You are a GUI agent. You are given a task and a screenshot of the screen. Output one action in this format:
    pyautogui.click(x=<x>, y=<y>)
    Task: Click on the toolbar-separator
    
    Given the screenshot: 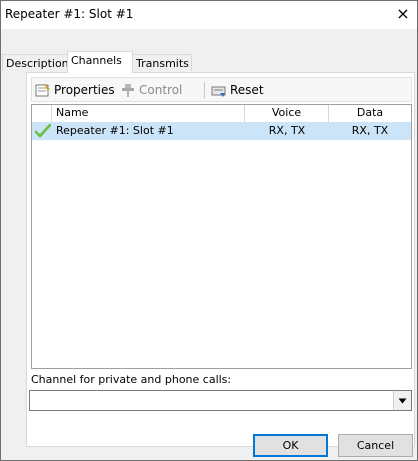 What is the action you would take?
    pyautogui.click(x=204, y=90)
    